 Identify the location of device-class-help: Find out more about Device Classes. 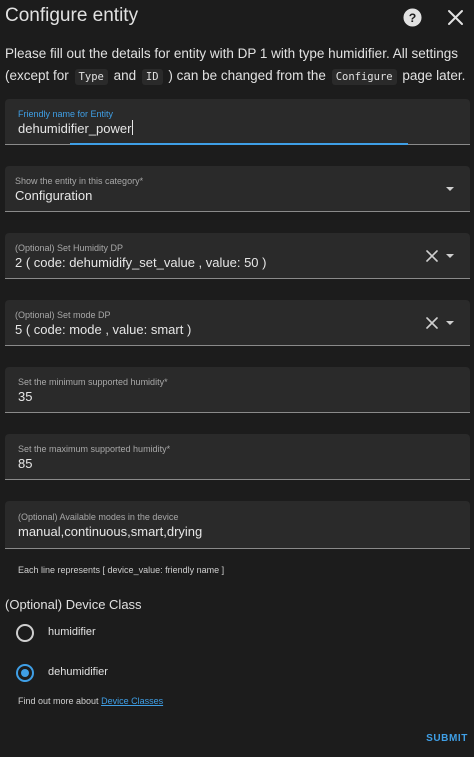
(90, 701).